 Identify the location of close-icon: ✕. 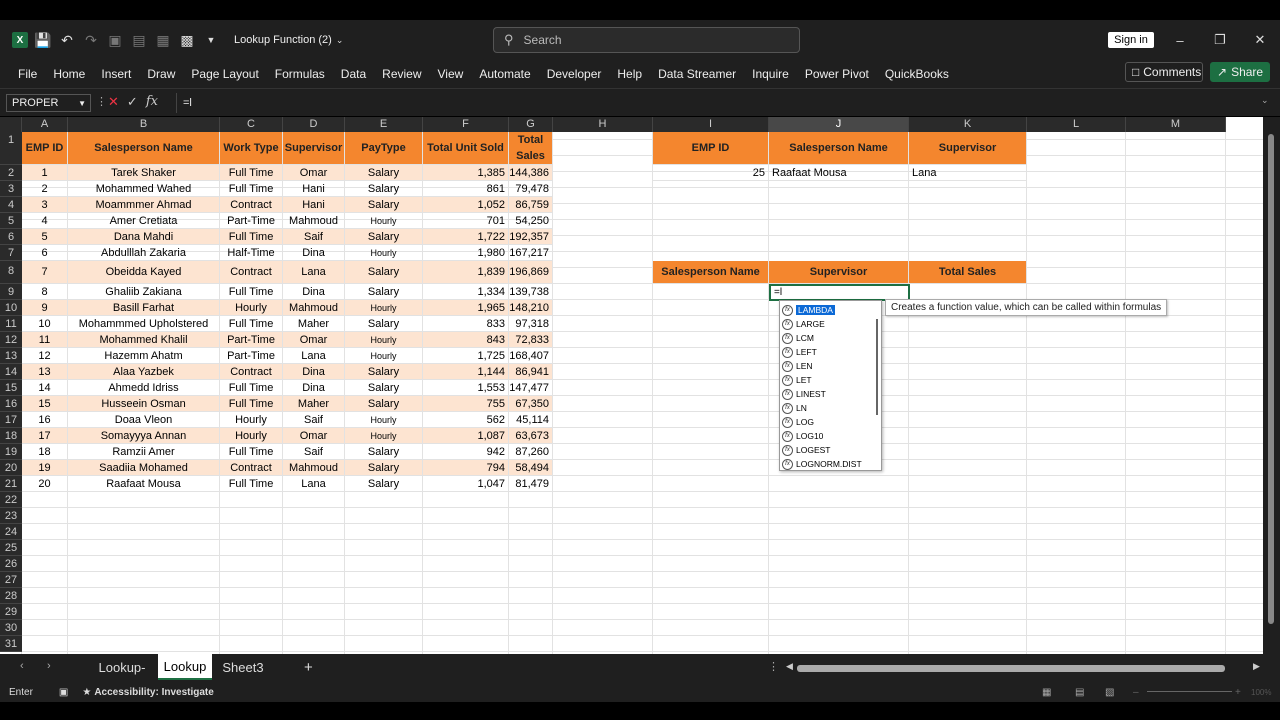
(1260, 40).